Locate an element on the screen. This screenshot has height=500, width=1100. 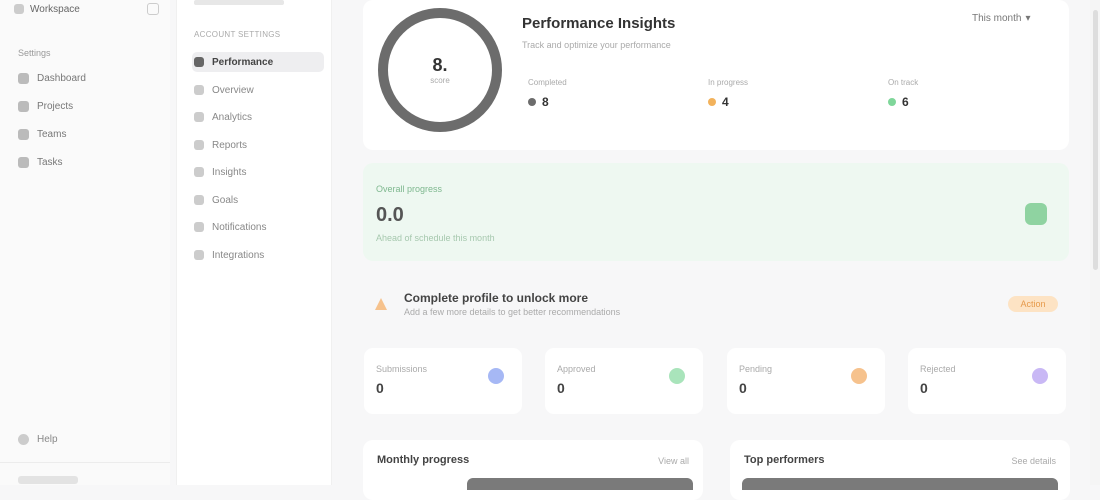
sidebar-item-projects: Projects is located at coordinates (45, 106).